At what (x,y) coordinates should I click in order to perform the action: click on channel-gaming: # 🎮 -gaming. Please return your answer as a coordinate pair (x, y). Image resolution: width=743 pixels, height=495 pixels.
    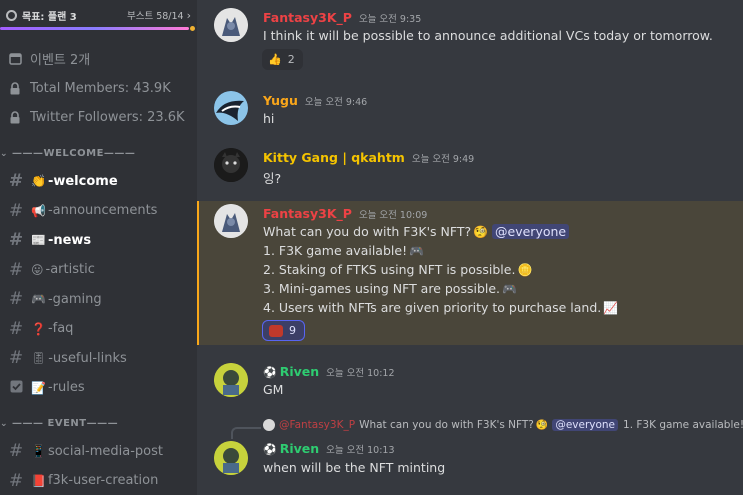
    Looking at the image, I should click on (98, 300).